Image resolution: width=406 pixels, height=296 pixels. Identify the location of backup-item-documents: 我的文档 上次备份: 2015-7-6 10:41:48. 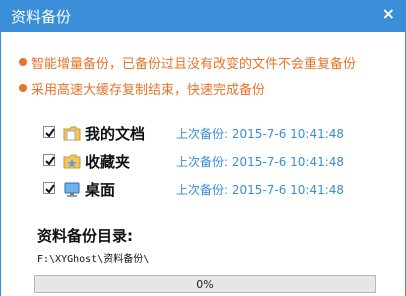
(213, 133).